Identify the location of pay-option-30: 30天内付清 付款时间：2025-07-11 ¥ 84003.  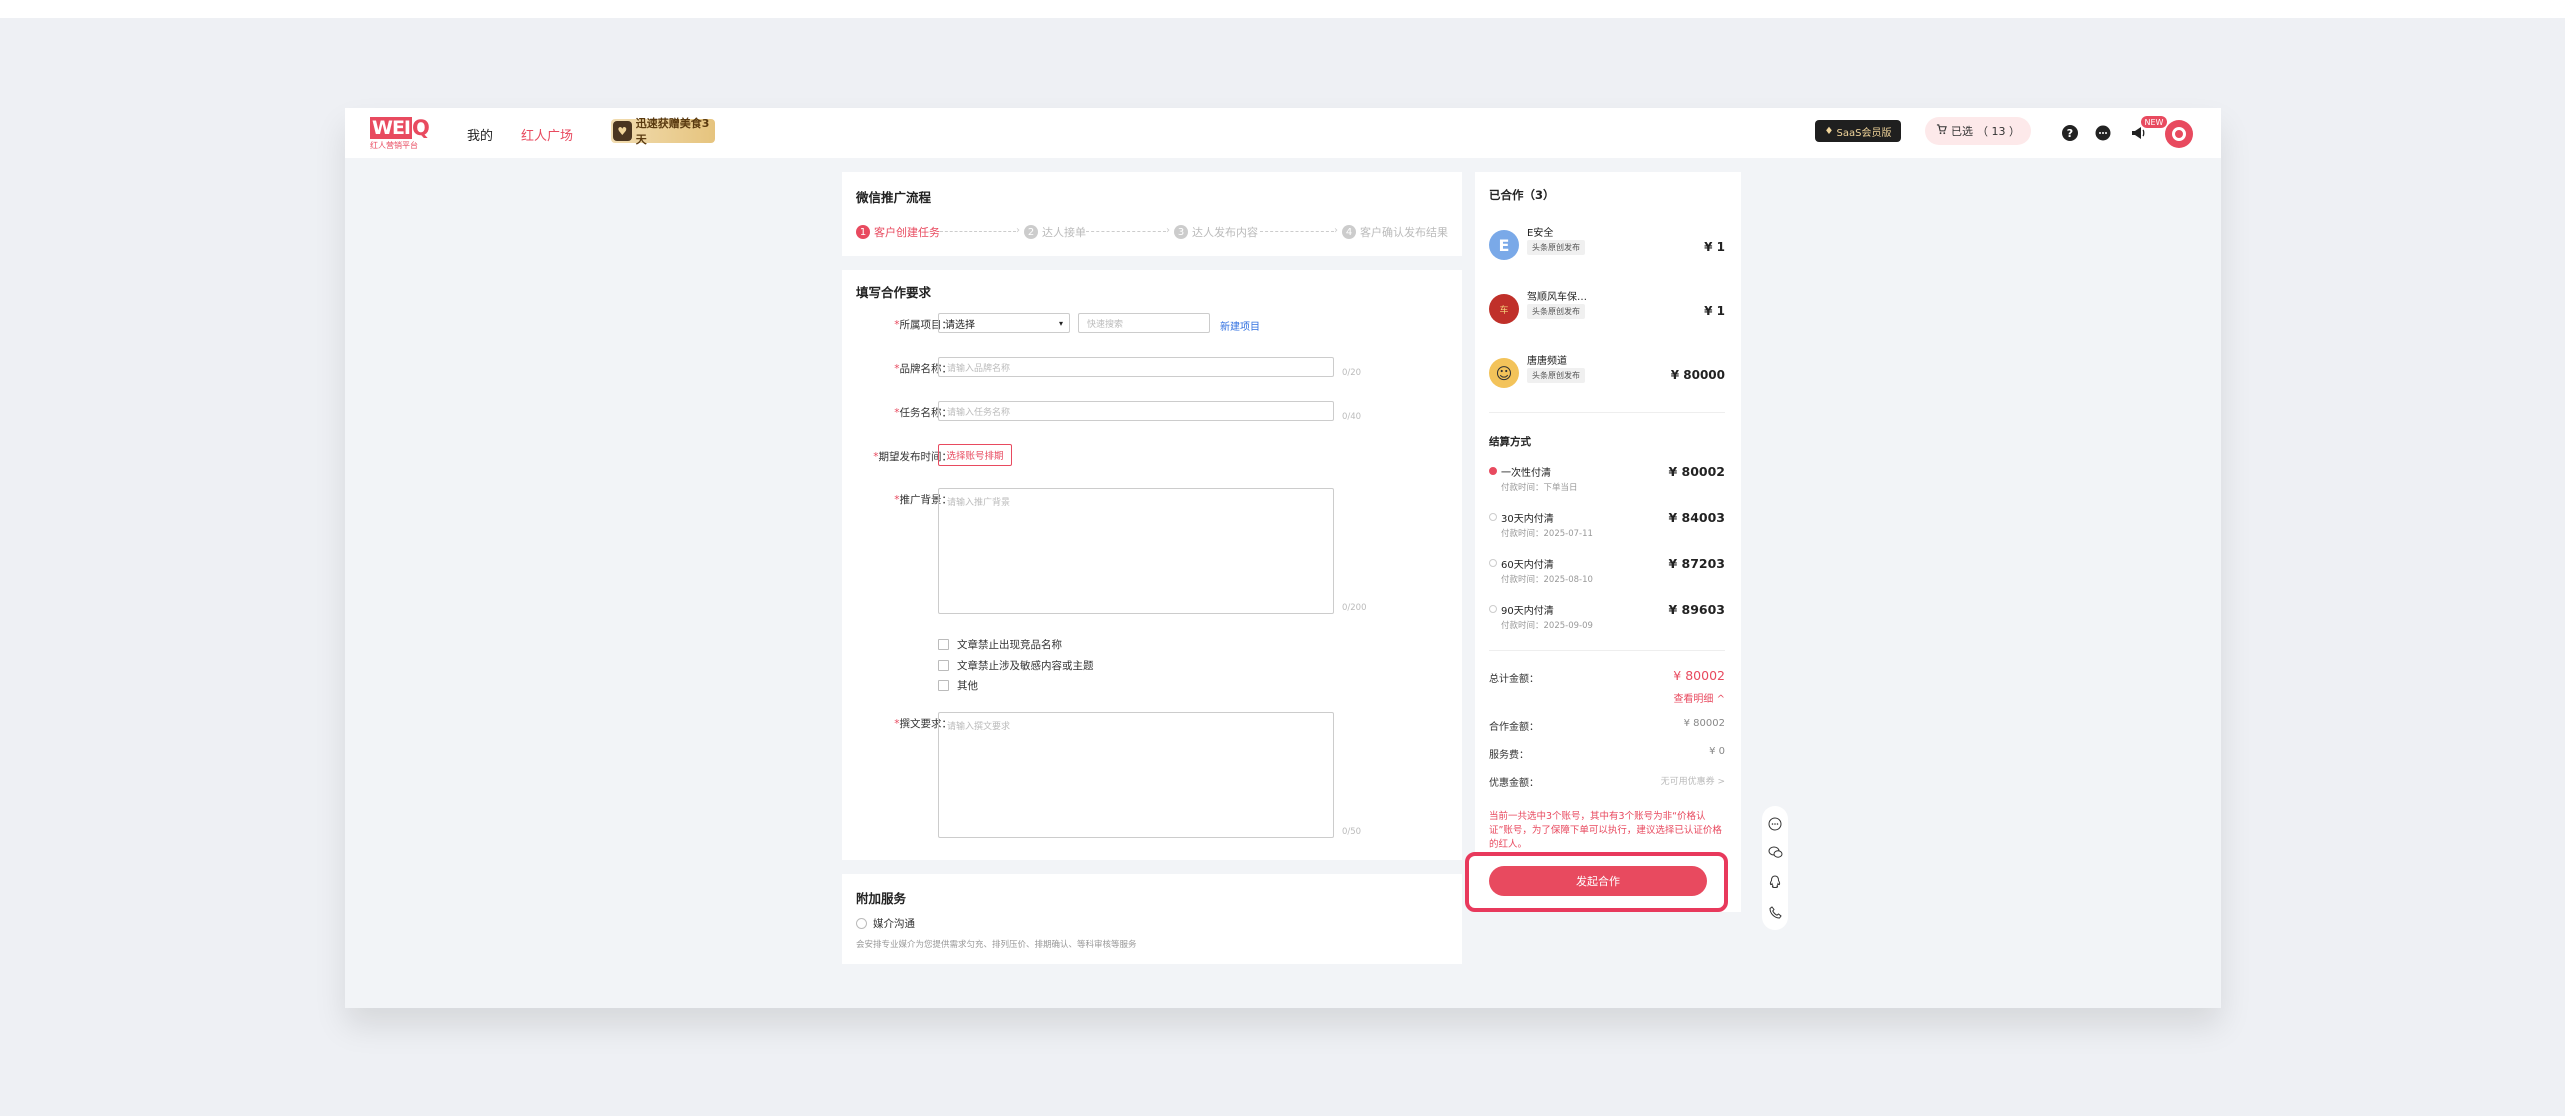
(1607, 528).